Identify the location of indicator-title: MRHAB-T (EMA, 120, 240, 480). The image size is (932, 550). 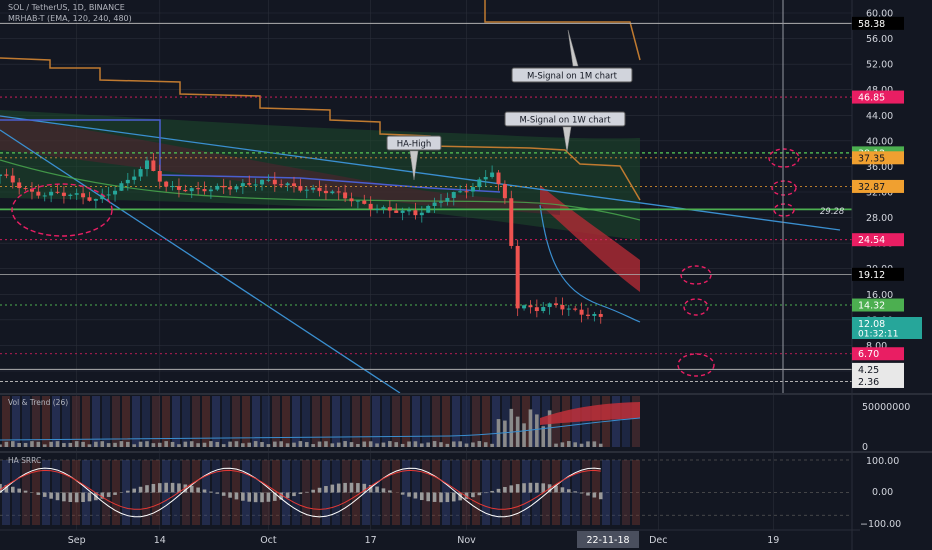
(70, 18).